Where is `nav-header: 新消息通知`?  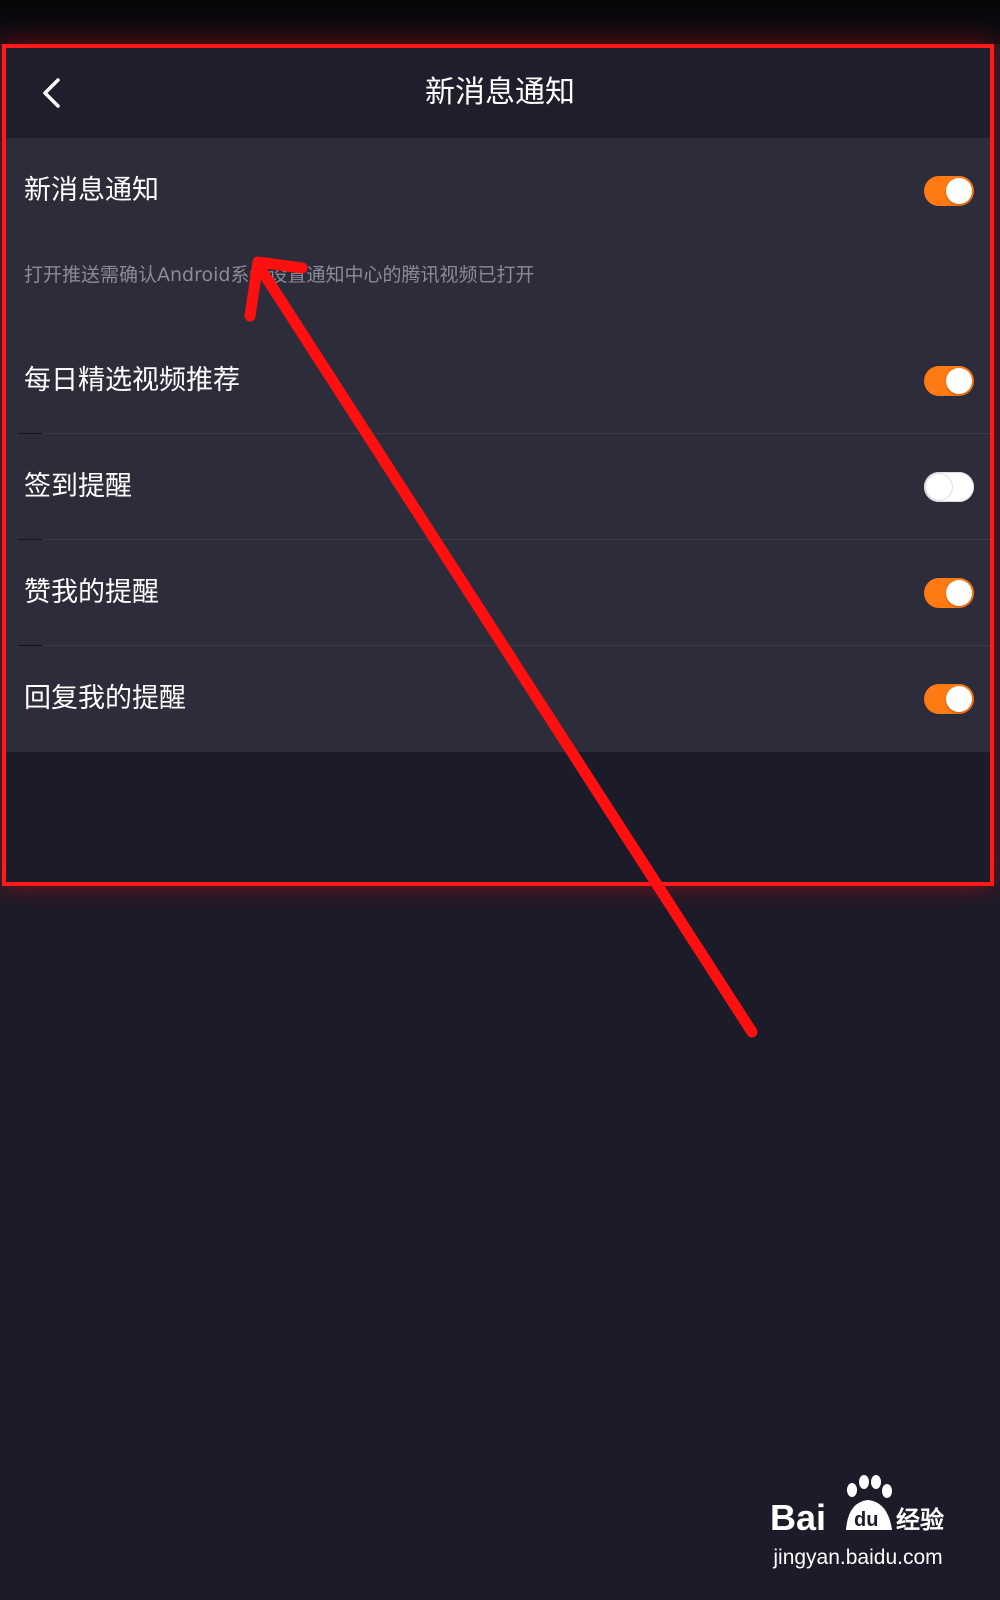 nav-header: 新消息通知 is located at coordinates (500, 93).